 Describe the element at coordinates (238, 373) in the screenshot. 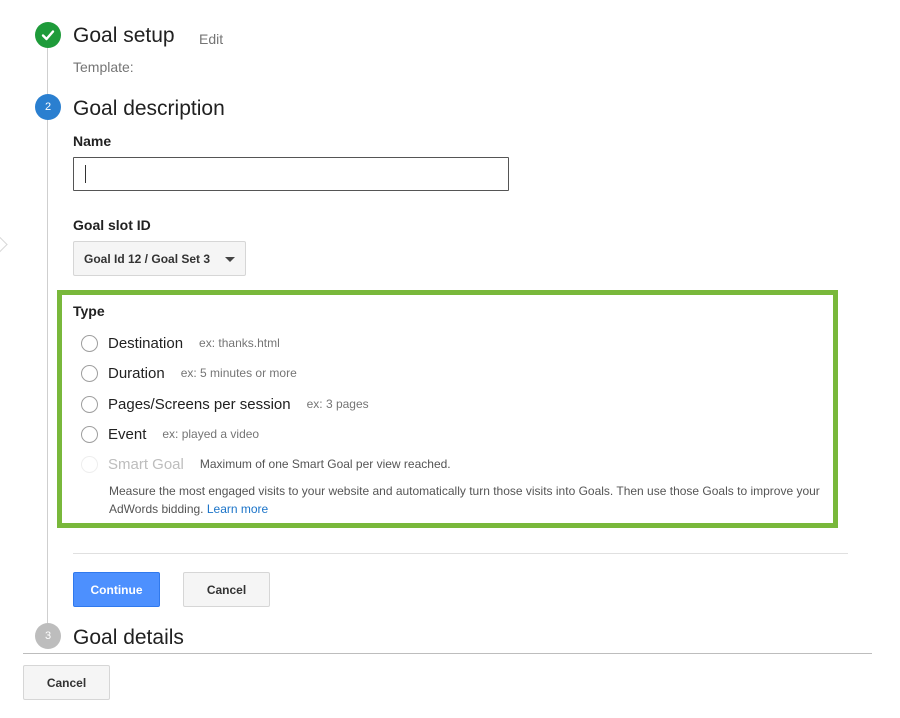

I see `type-option-example: ex: 5 minutes or more` at that location.